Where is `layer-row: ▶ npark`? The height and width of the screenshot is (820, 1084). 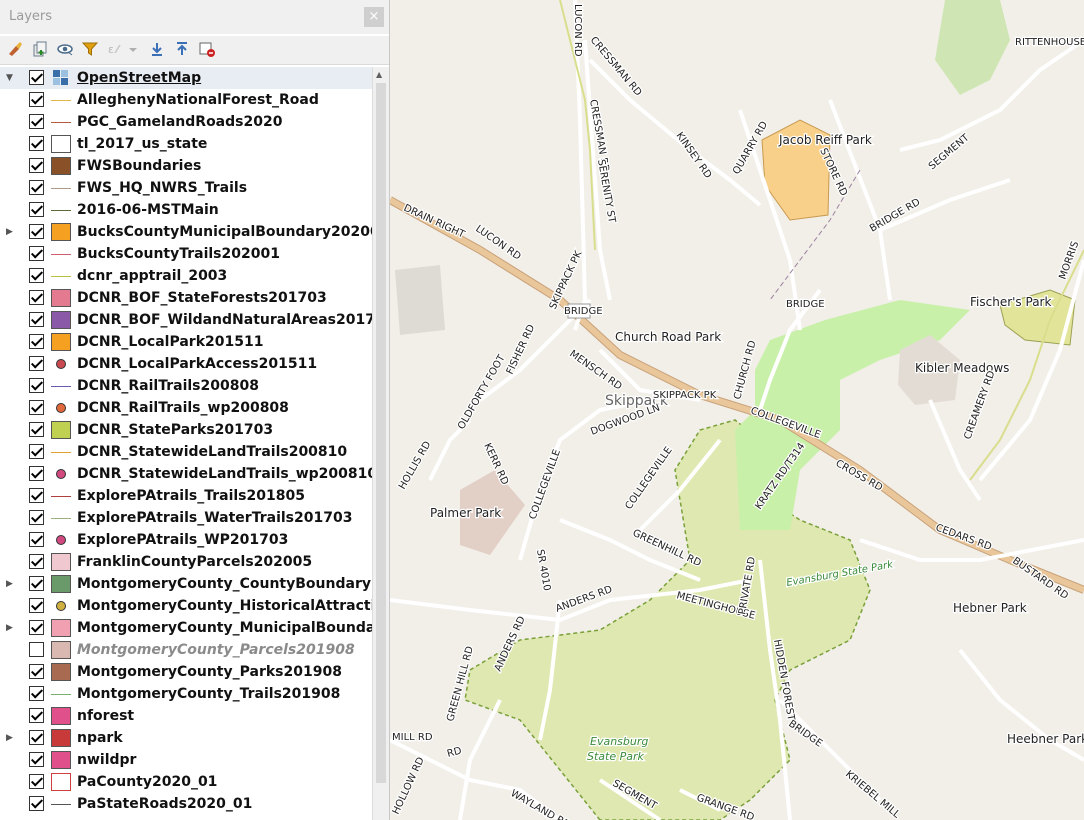 layer-row: ▶ npark is located at coordinates (186, 738).